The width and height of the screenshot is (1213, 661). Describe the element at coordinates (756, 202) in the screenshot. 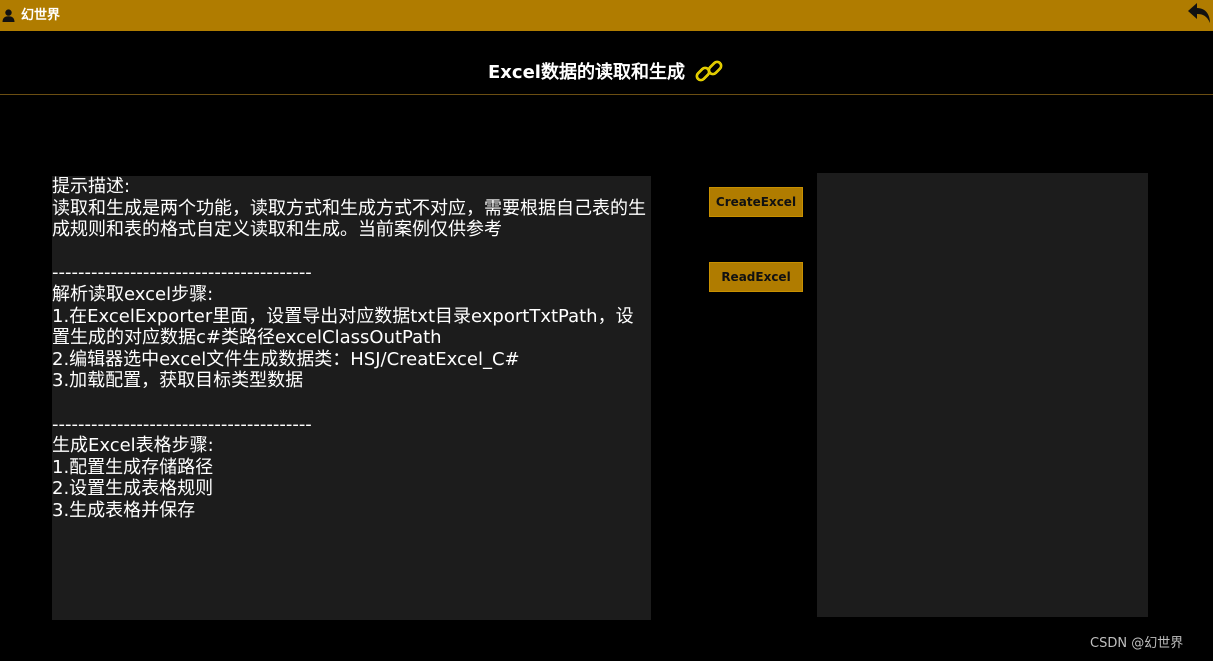

I see `create-excel-button: CreateExcel` at that location.